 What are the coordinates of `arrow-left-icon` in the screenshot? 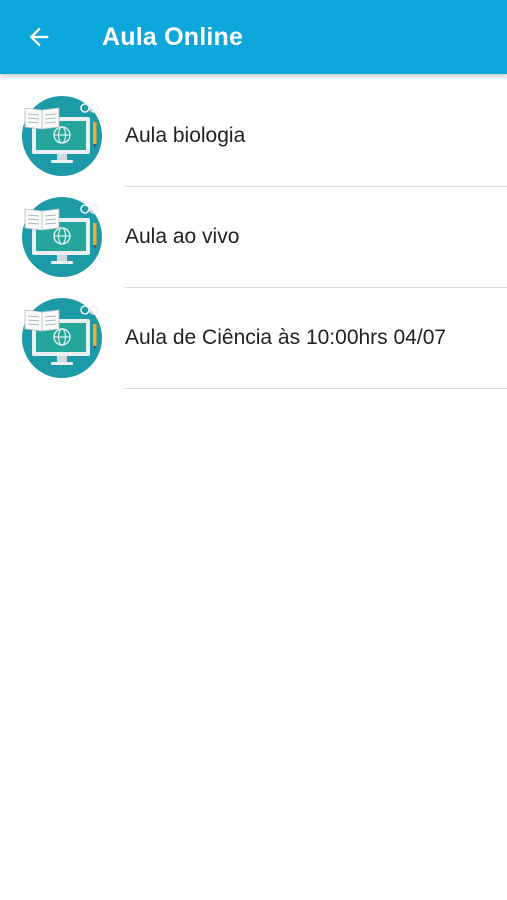 It's located at (39, 37).